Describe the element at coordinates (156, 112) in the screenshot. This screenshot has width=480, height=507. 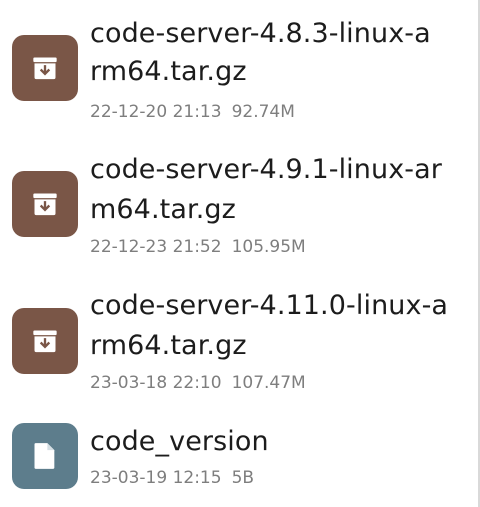
I see `file-date: 22-12-20 21:13` at that location.